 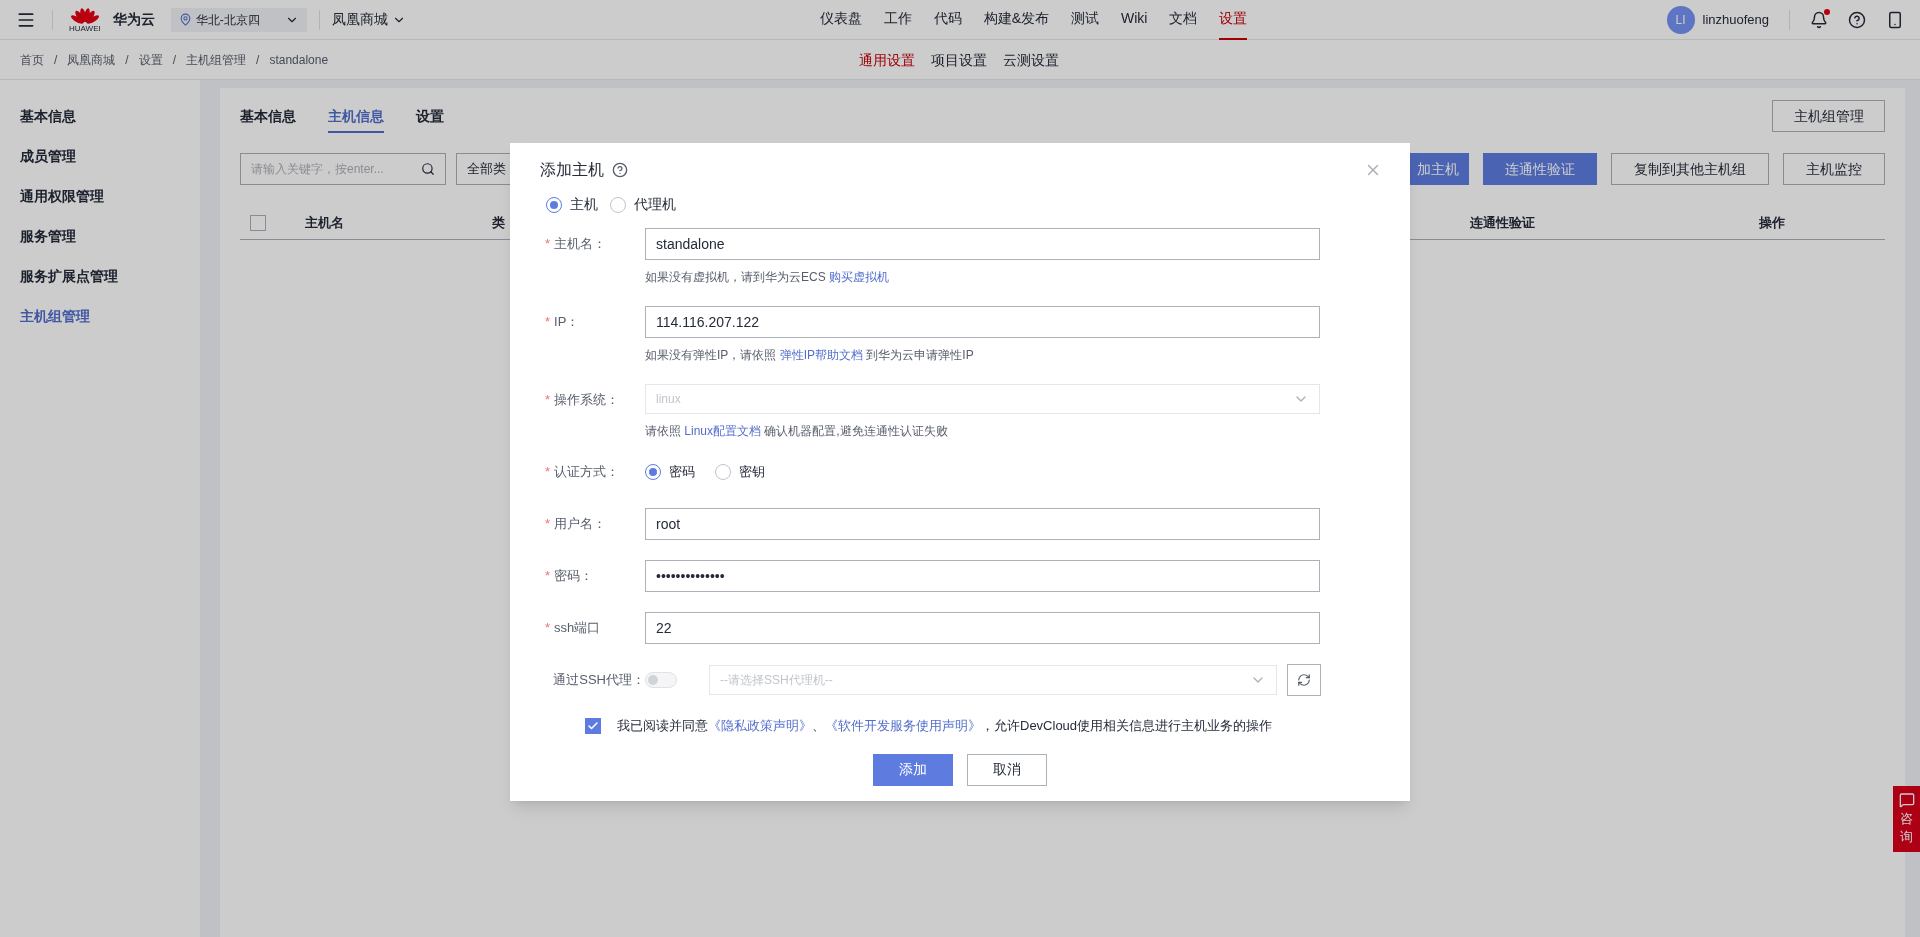 What do you see at coordinates (100, 276) in the screenshot?
I see `sidebar-item: 服务扩展点管理` at bounding box center [100, 276].